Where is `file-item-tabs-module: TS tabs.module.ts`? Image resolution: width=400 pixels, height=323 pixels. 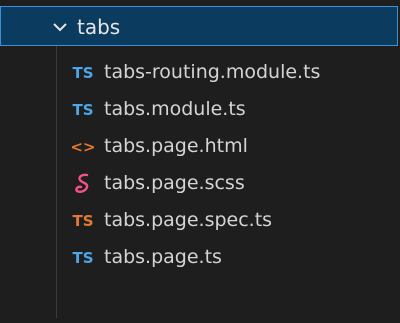
file-item-tabs-module: TS tabs.module.ts is located at coordinates (200, 111).